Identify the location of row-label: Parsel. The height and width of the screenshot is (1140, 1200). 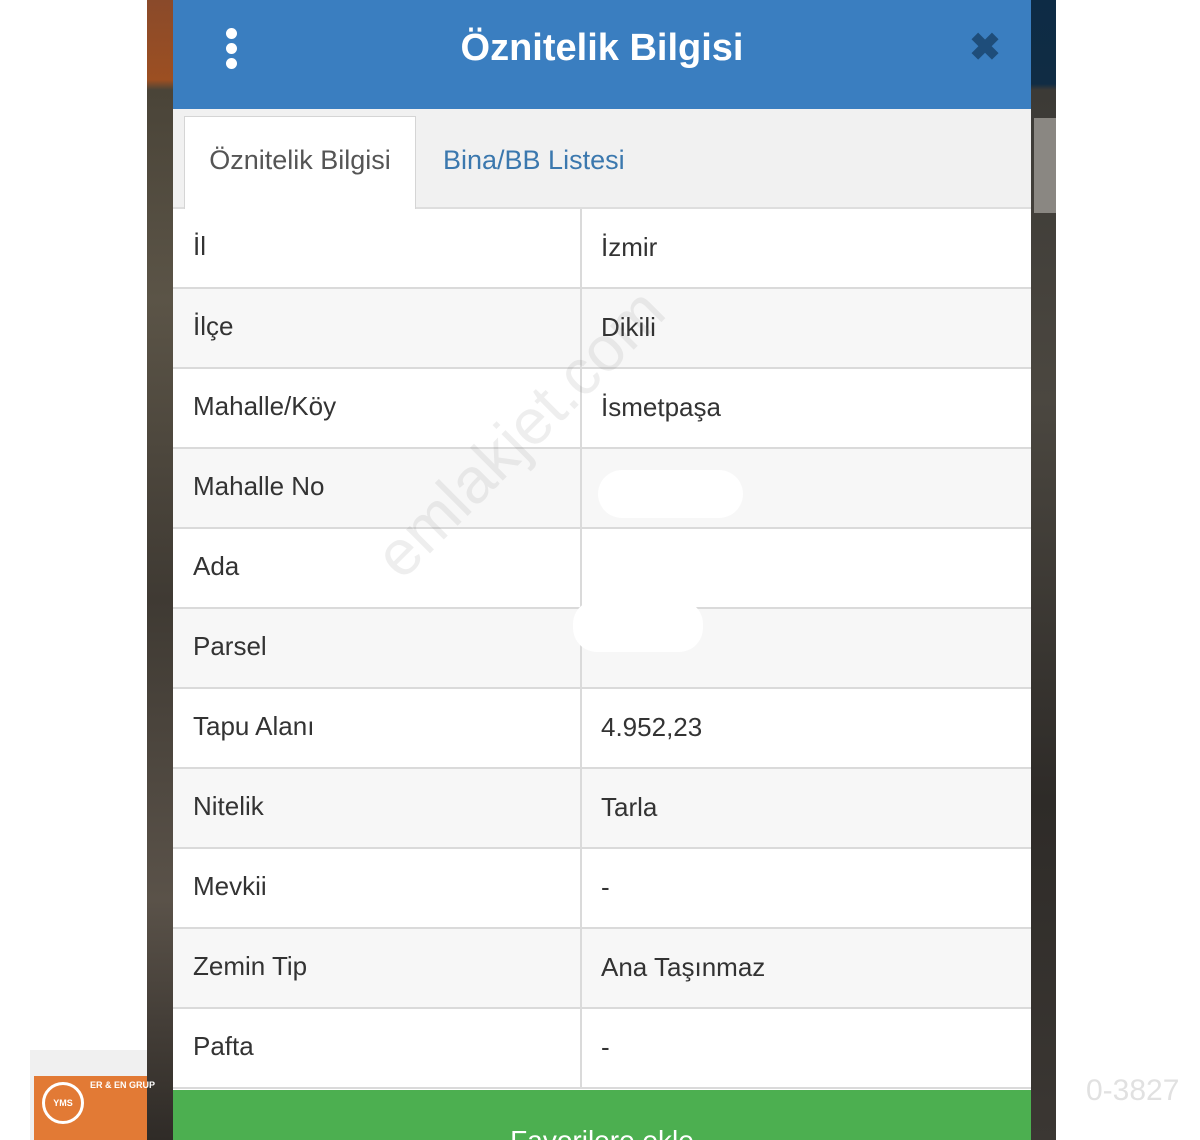
(230, 646).